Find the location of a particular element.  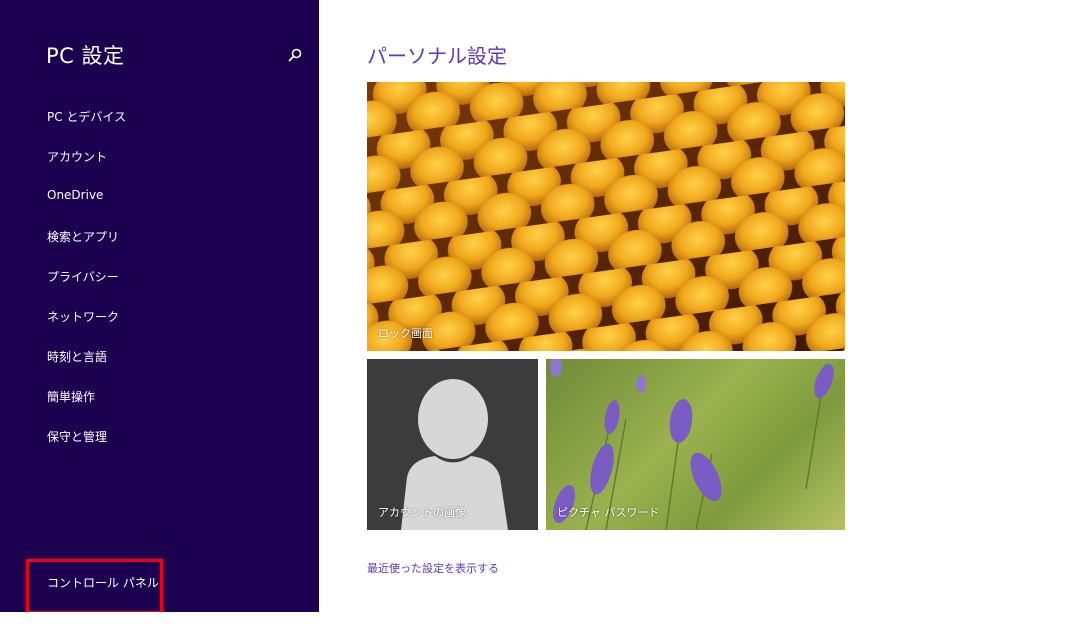

sidebar-item-privacy: プライバシー is located at coordinates (83, 276).